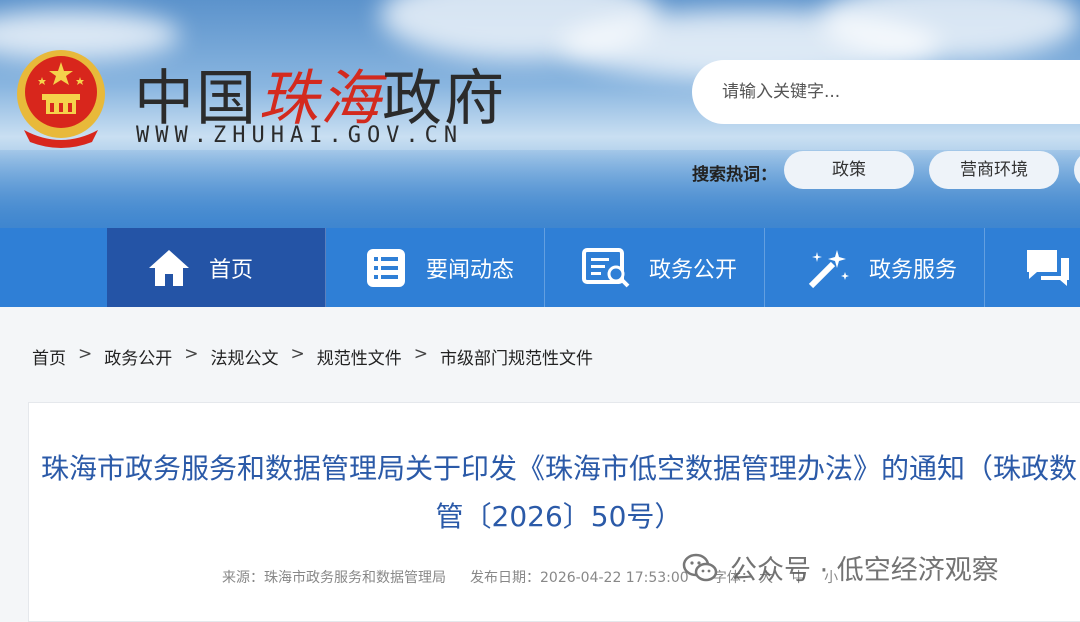  I want to click on news-list-icon, so click(386, 267).